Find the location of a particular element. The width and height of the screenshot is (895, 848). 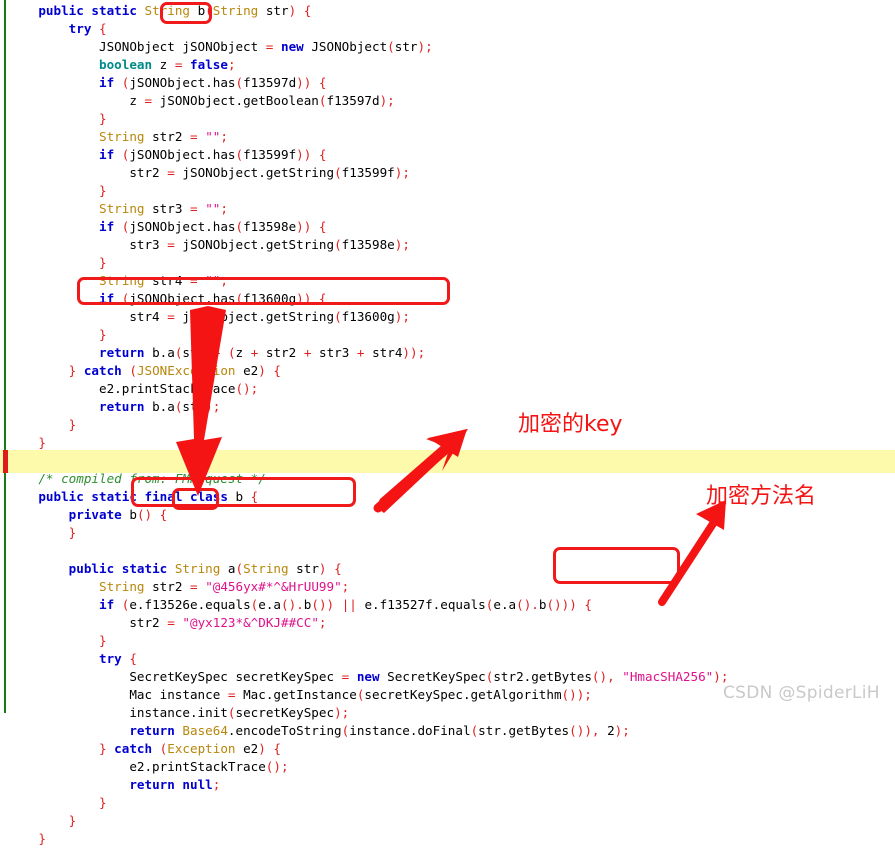

code-line: return null; is located at coordinates (175, 784).